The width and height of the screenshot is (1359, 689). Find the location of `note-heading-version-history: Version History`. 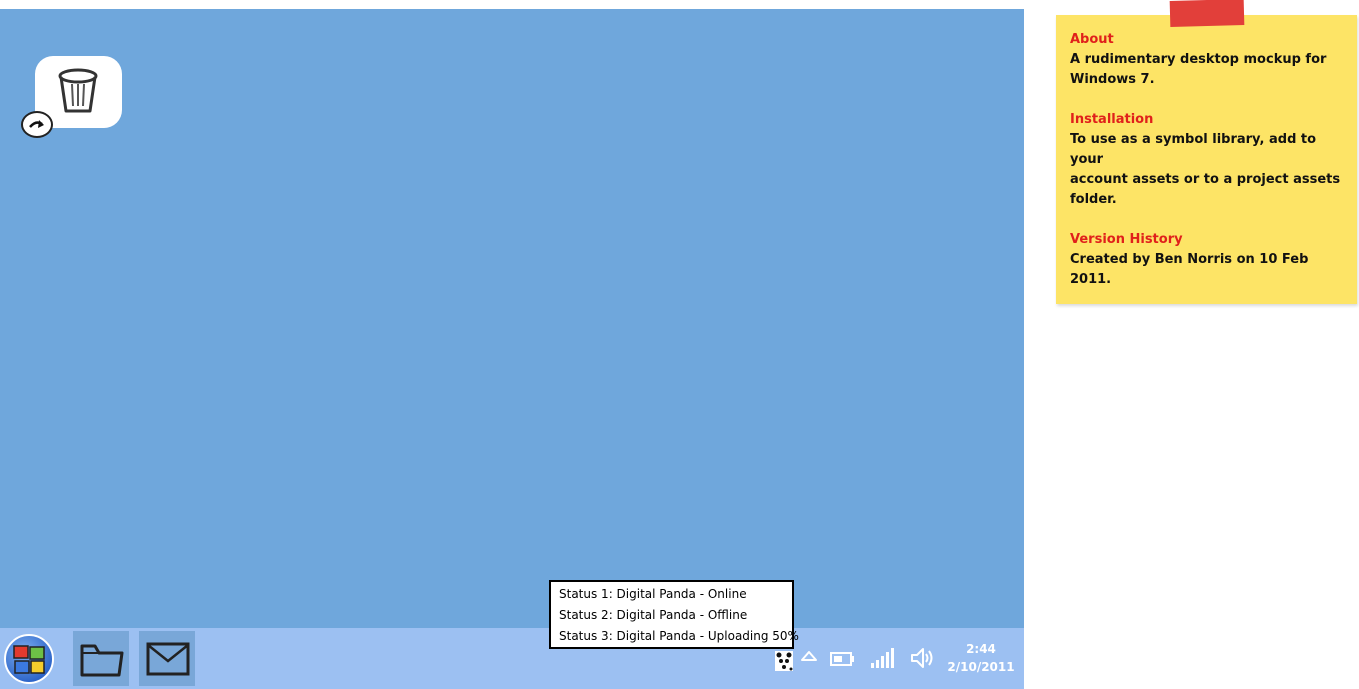

note-heading-version-history: Version History is located at coordinates (1126, 239).